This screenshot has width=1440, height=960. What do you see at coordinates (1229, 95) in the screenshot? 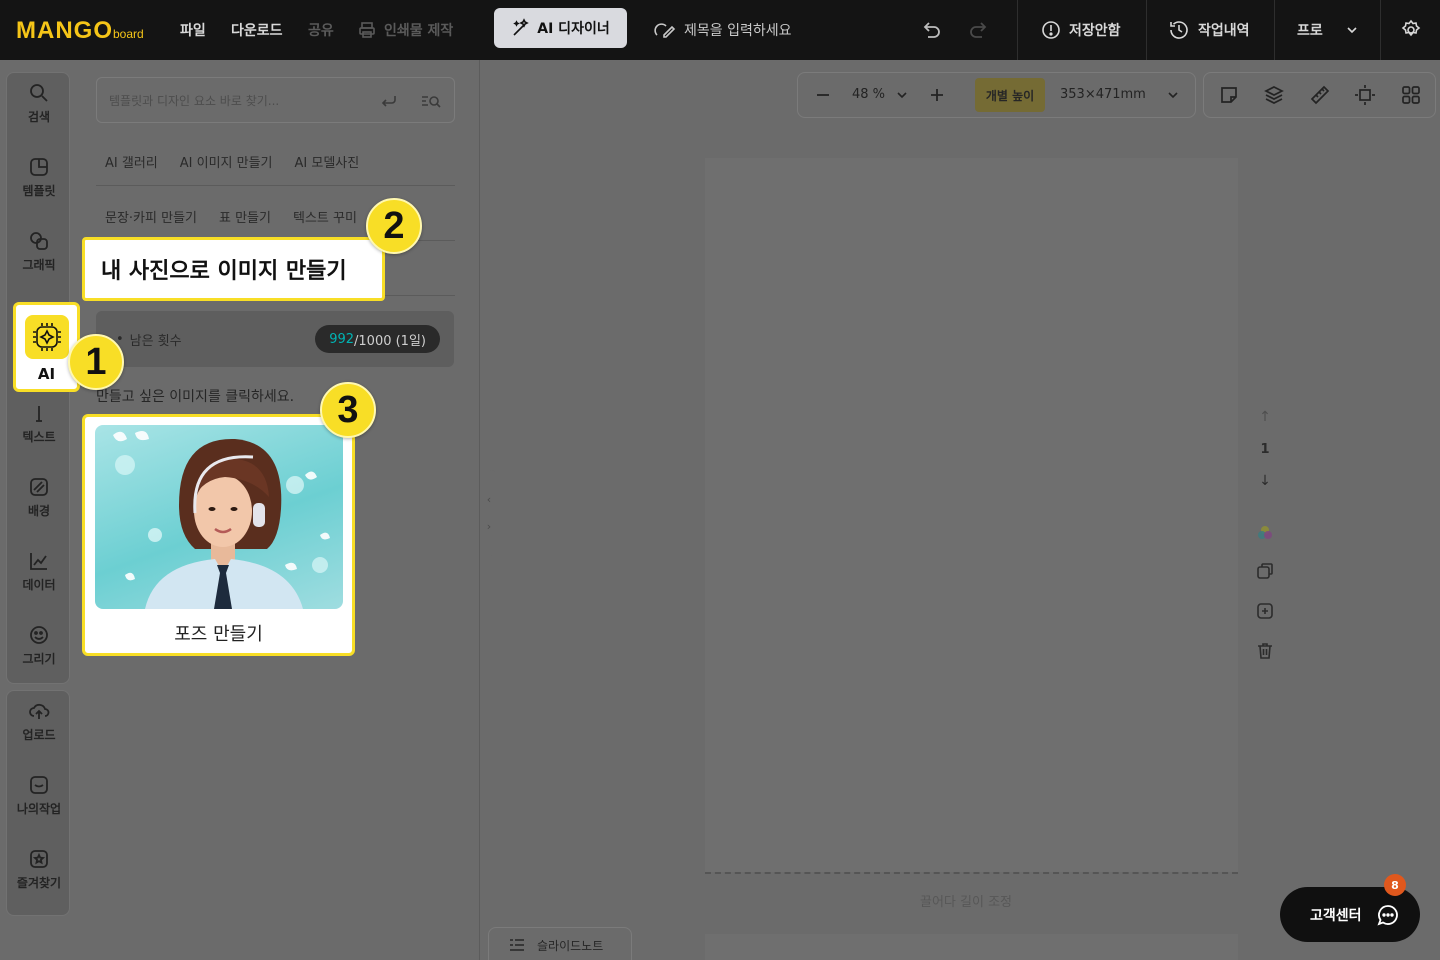
I see `sticker-icon` at bounding box center [1229, 95].